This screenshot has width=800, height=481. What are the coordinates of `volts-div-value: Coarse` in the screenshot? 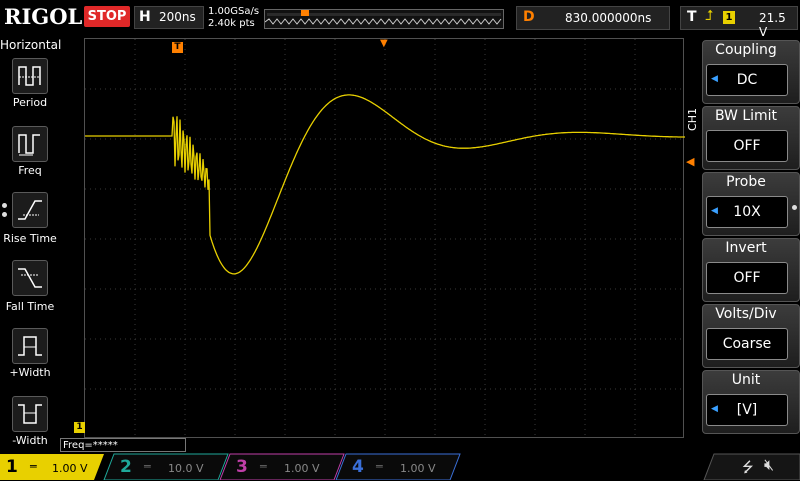 It's located at (747, 344).